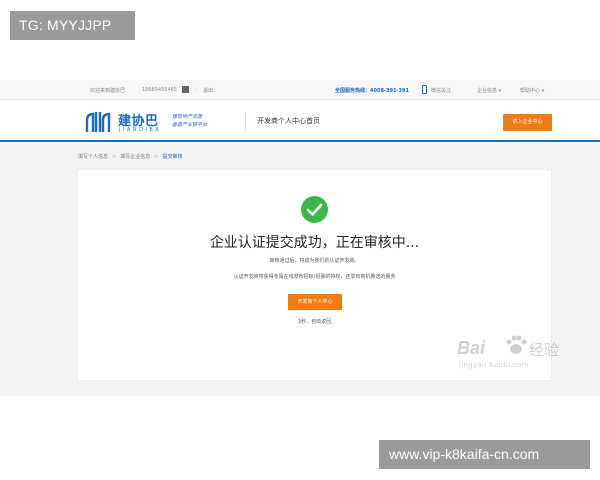  I want to click on success-check-icon, so click(314, 209).